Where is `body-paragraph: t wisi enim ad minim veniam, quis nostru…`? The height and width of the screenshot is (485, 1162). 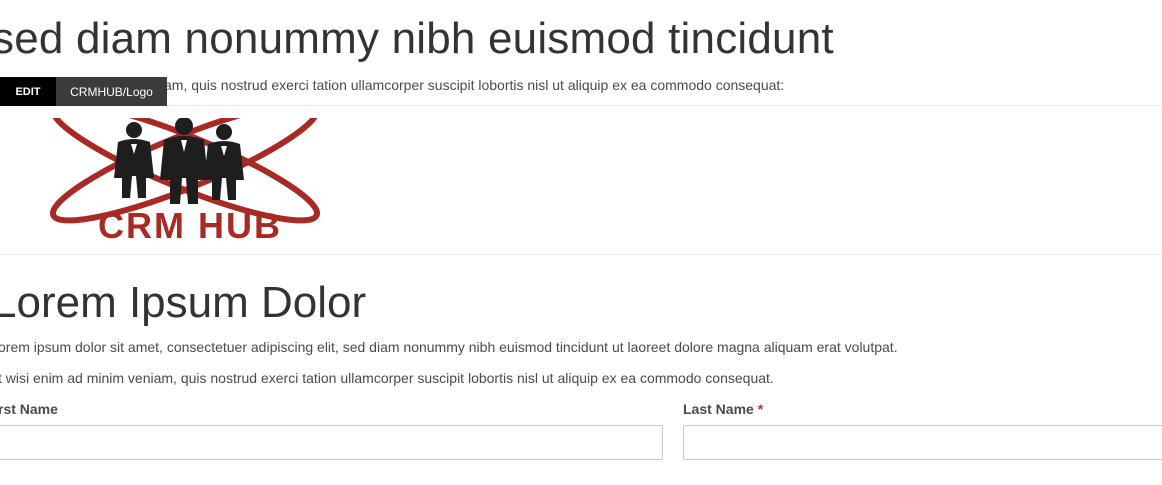 body-paragraph: t wisi enim ad minim veniam, quis nostru… is located at coordinates (387, 378).